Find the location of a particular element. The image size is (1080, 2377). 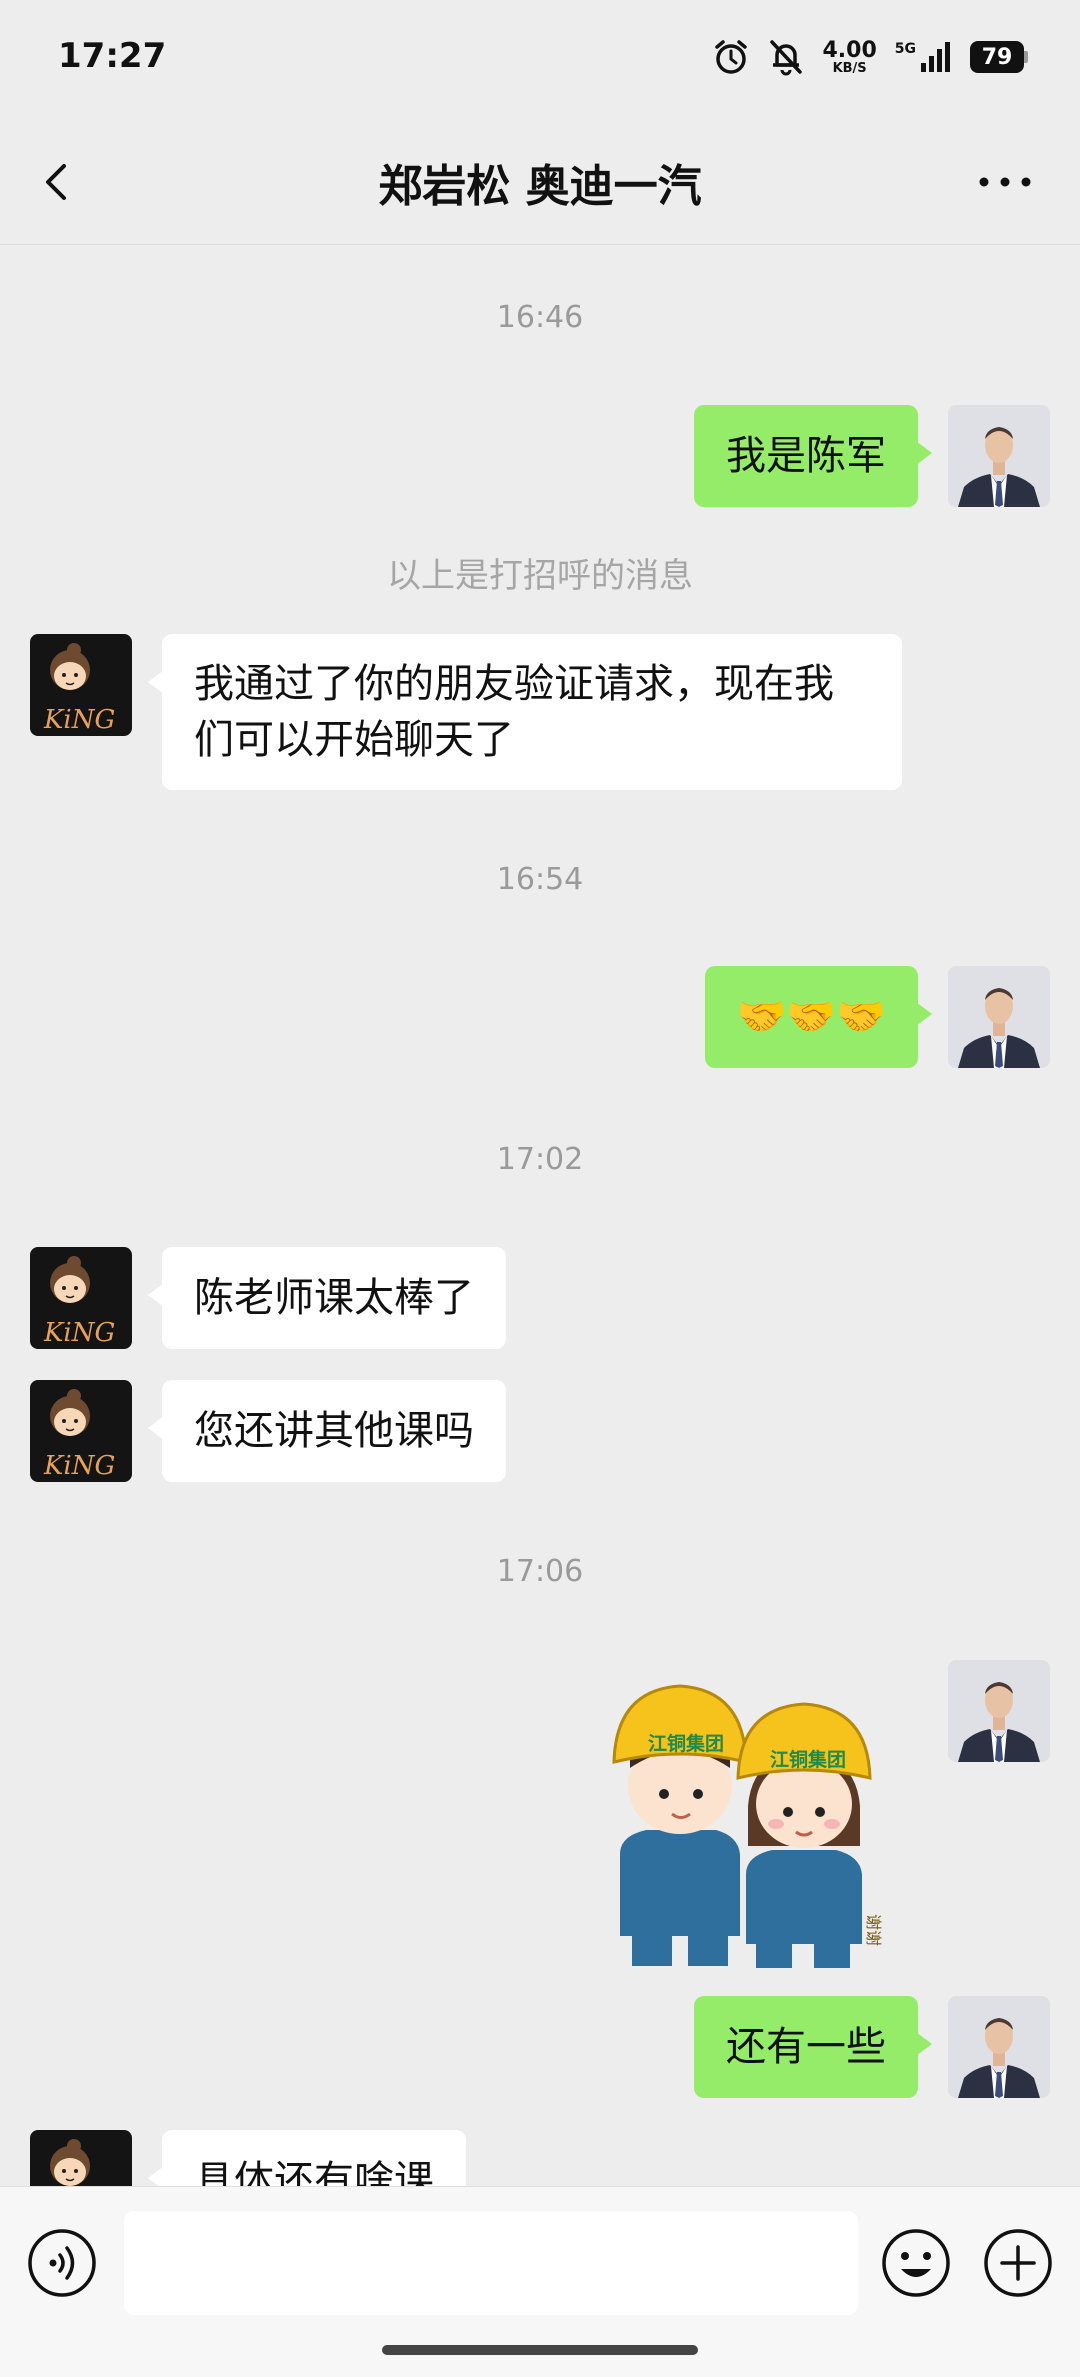

sticker-side-text: 谢谢 is located at coordinates (873, 1930).